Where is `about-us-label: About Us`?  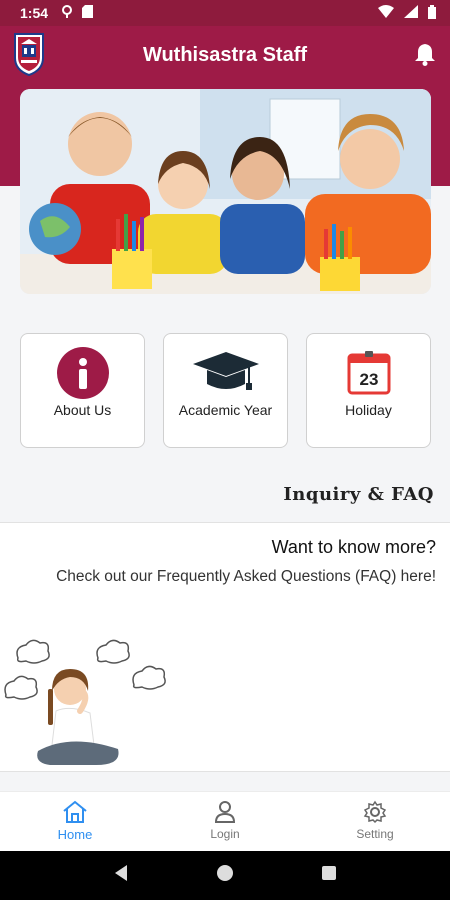 about-us-label: About Us is located at coordinates (82, 410).